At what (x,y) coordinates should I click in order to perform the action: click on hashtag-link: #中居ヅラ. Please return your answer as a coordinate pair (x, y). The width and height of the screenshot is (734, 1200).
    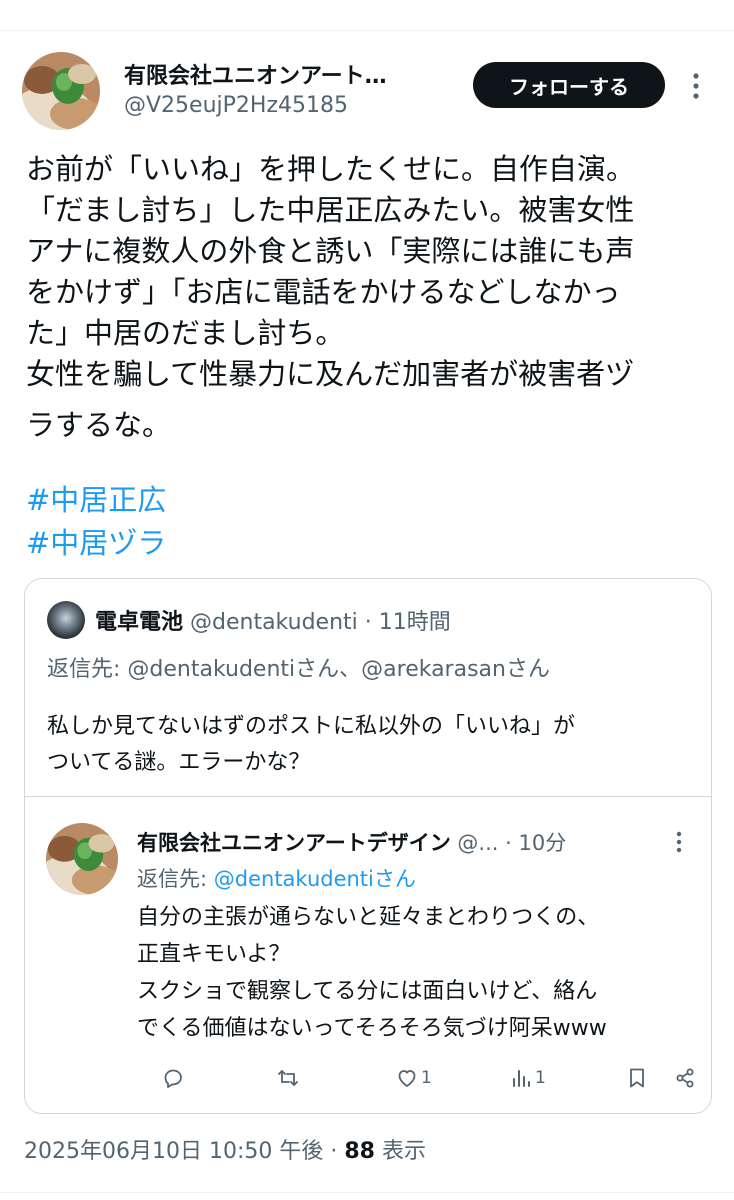
    Looking at the image, I should click on (96, 543).